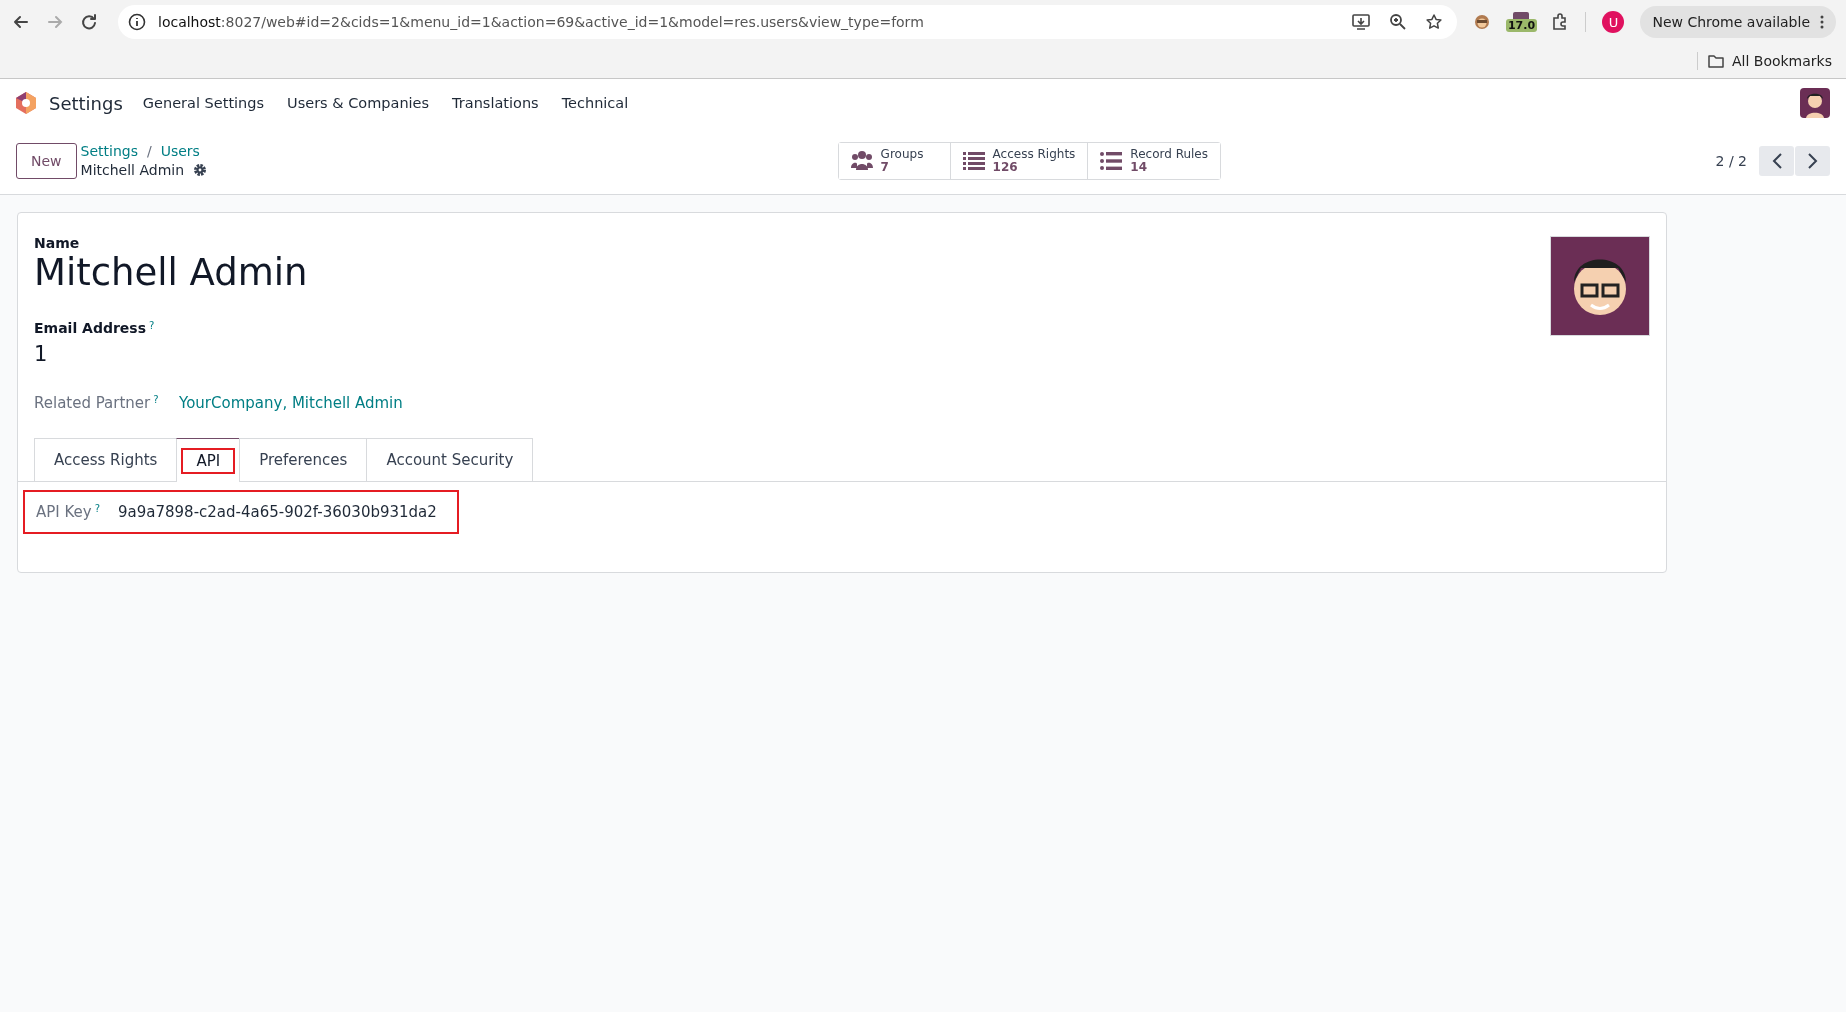 This screenshot has height=1012, width=1846. I want to click on name-value: Mitchell Admin, so click(171, 272).